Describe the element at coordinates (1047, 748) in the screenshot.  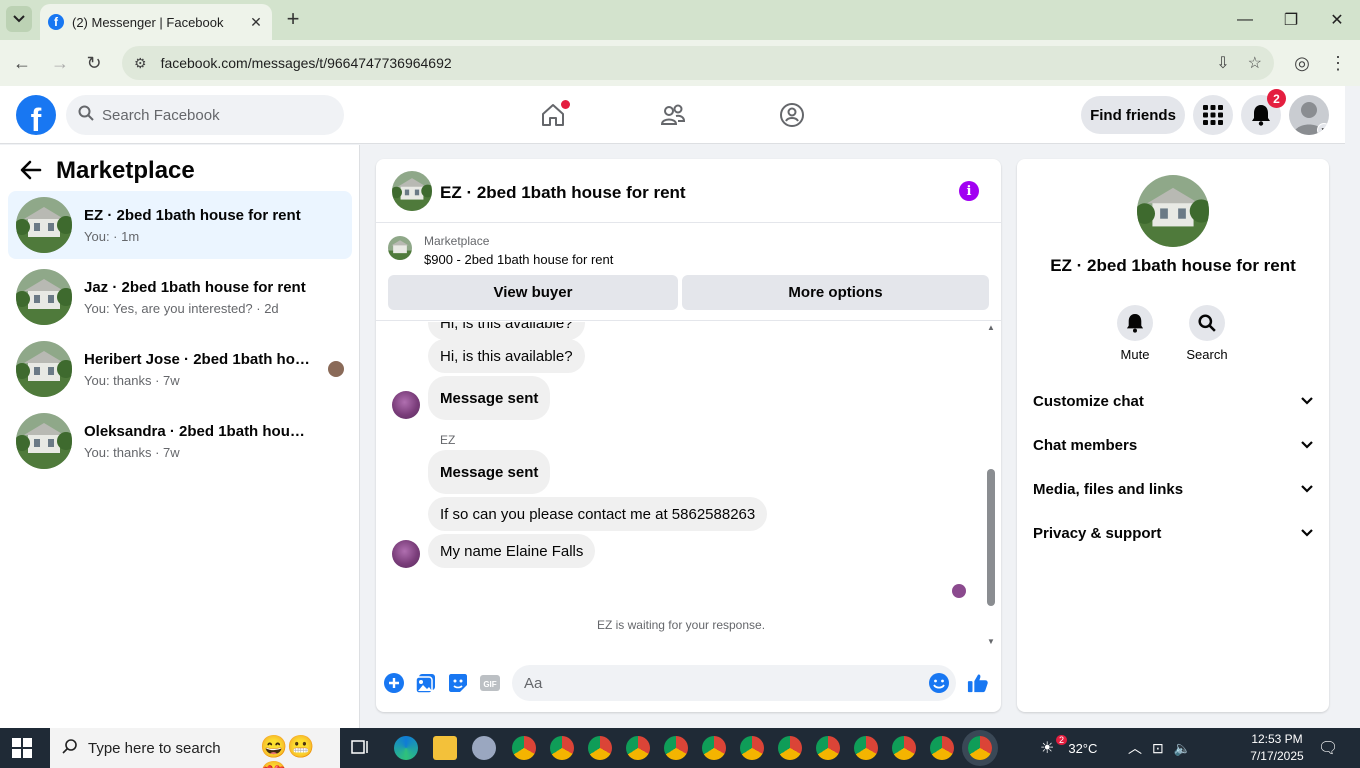
I see `weather-icon: ☀` at that location.